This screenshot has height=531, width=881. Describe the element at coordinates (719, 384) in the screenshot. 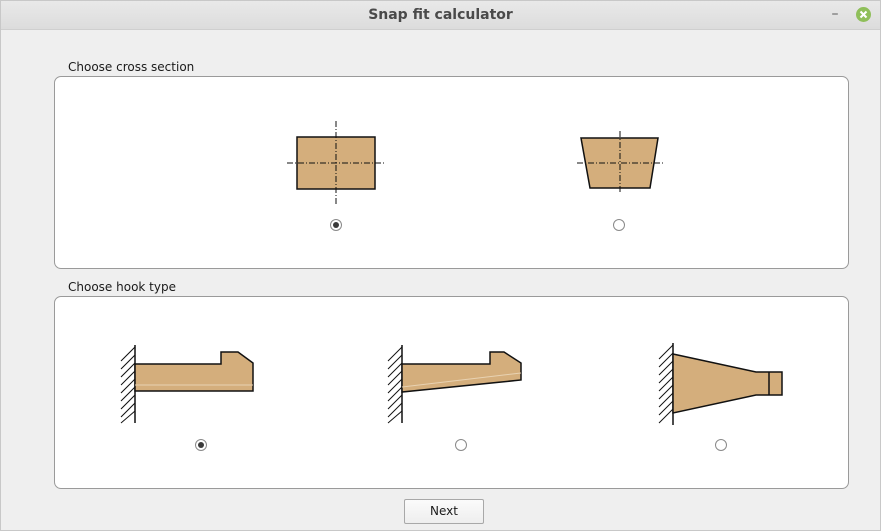

I see `tapered-width-hook-icon` at that location.